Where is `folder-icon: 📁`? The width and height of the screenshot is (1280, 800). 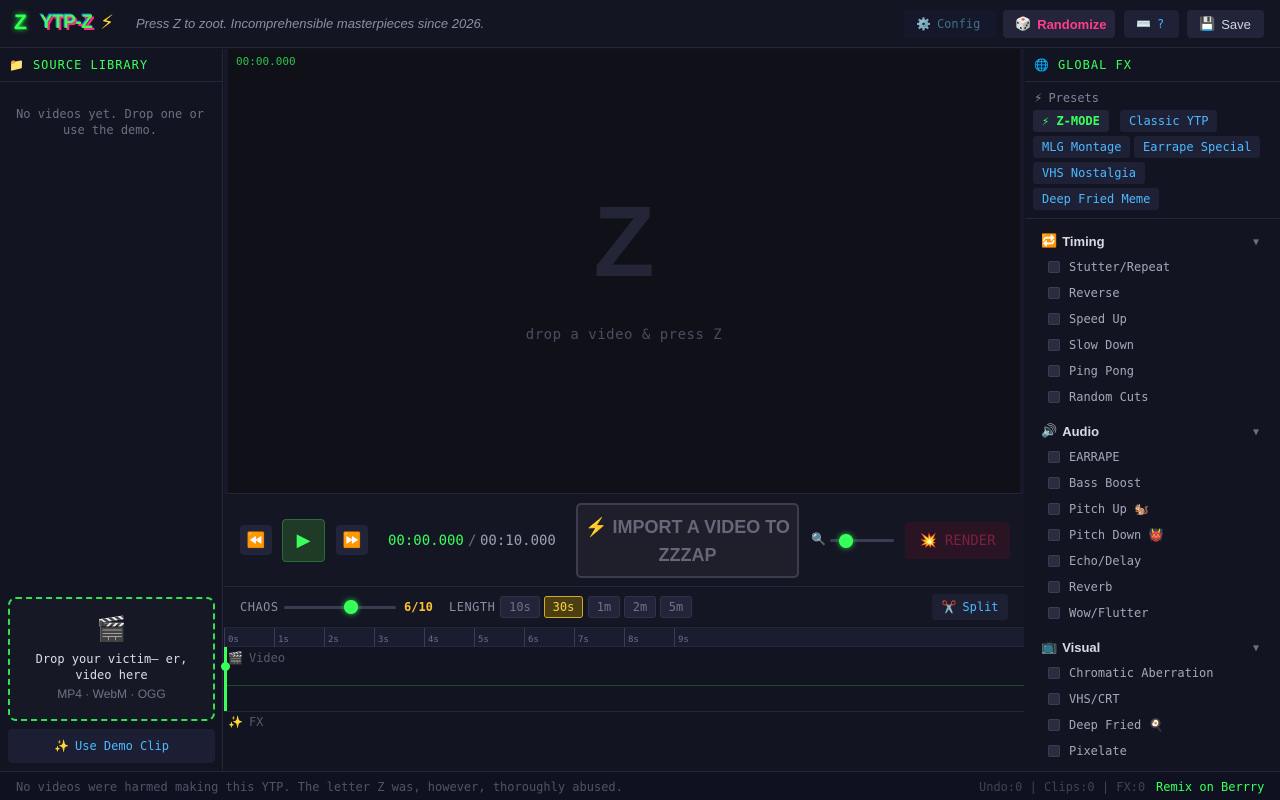 folder-icon: 📁 is located at coordinates (17, 65).